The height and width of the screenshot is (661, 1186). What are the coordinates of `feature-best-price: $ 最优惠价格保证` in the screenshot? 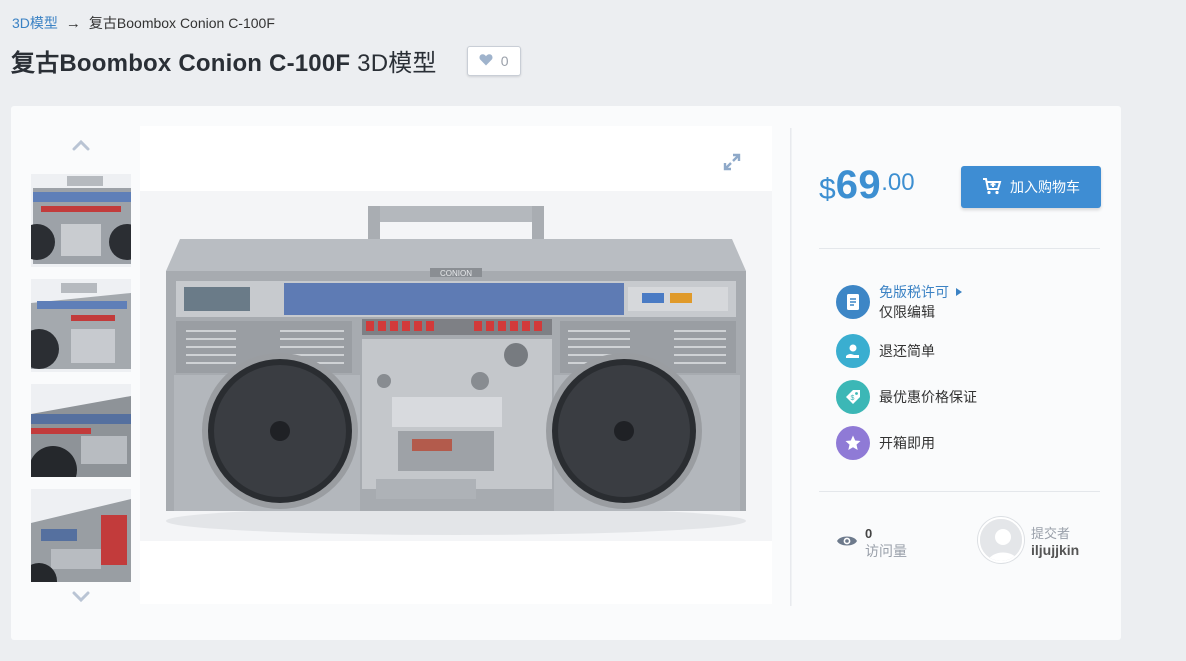 It's located at (906, 397).